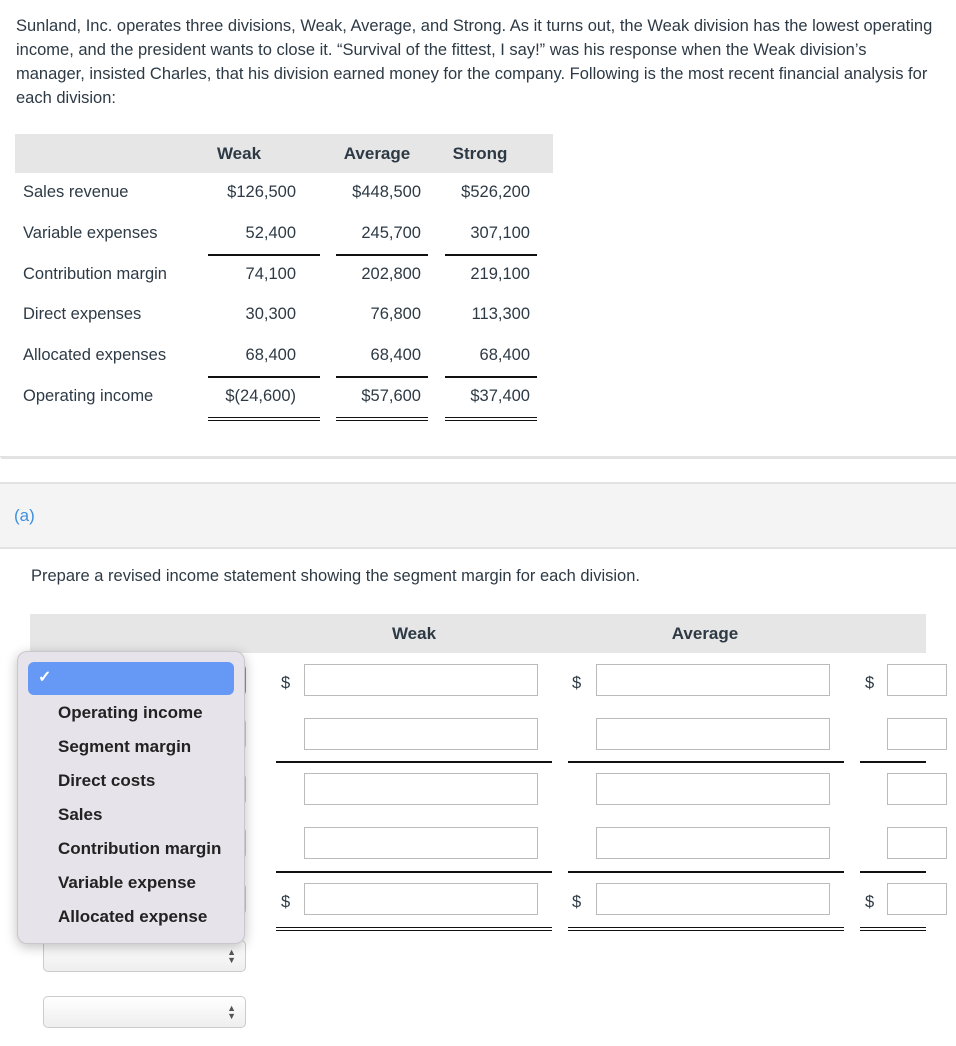  Describe the element at coordinates (88, 396) in the screenshot. I see `row-label: Operating income` at that location.